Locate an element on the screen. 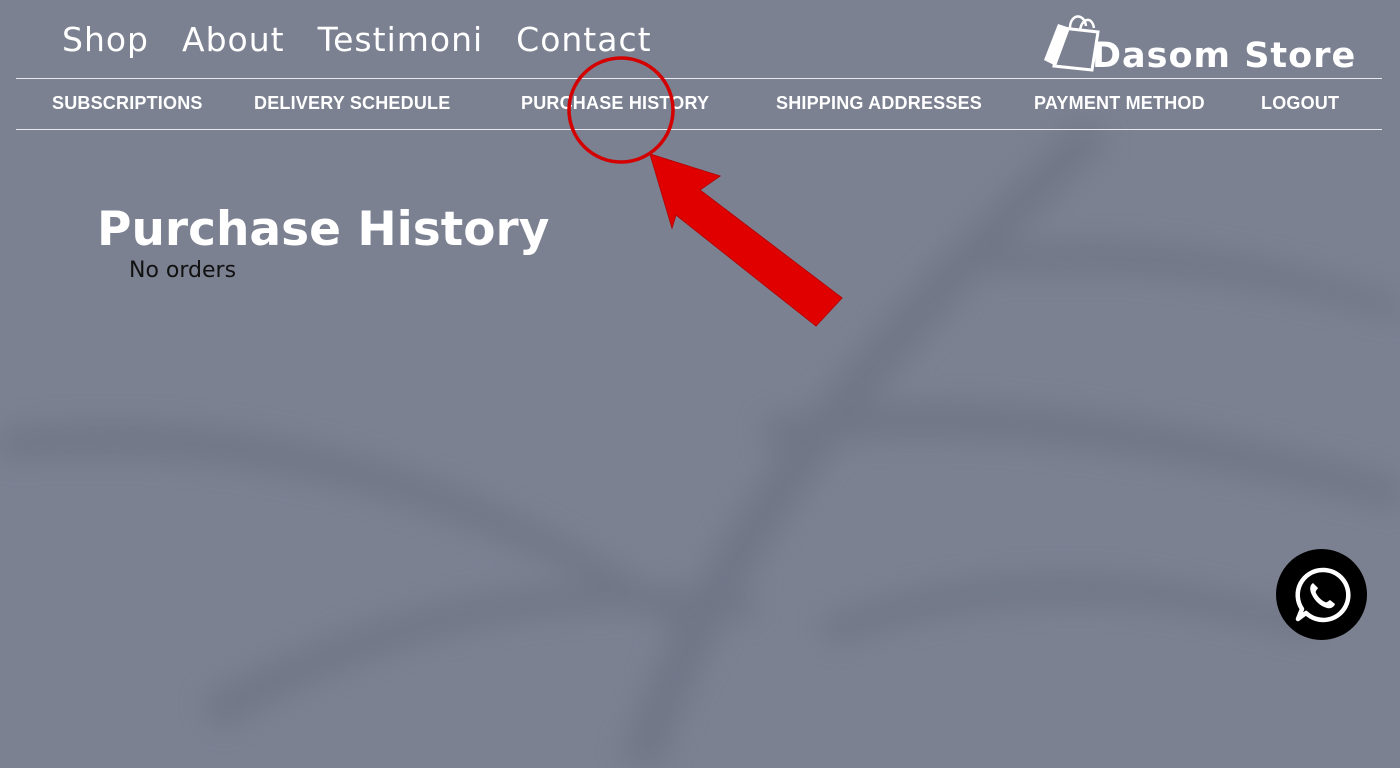 This screenshot has width=1400, height=768. tab-shipping-addresses: SHIPPING ADDRESSES is located at coordinates (879, 103).